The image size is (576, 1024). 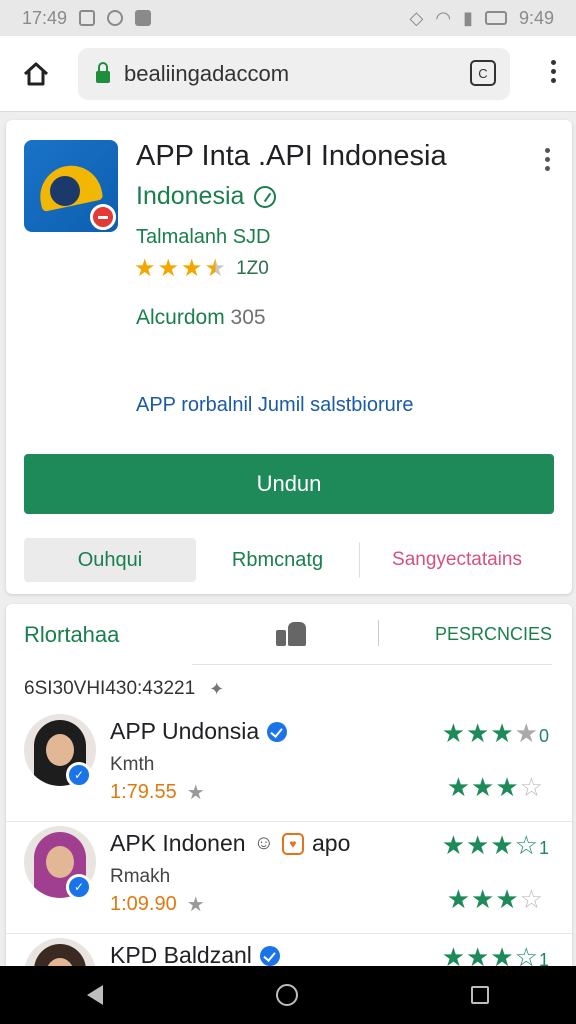 What do you see at coordinates (207, 73) in the screenshot?
I see `url-text: bealiingadaccom` at bounding box center [207, 73].